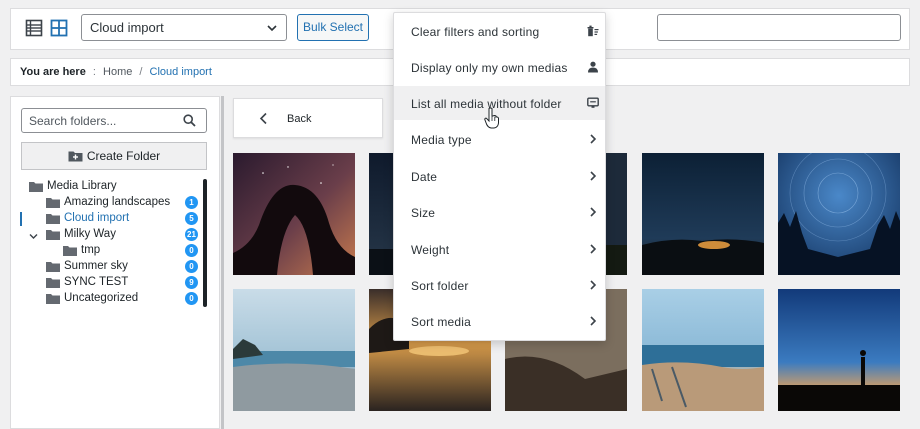  What do you see at coordinates (117, 72) in the screenshot?
I see `breadcrumb-home-link: Home` at bounding box center [117, 72].